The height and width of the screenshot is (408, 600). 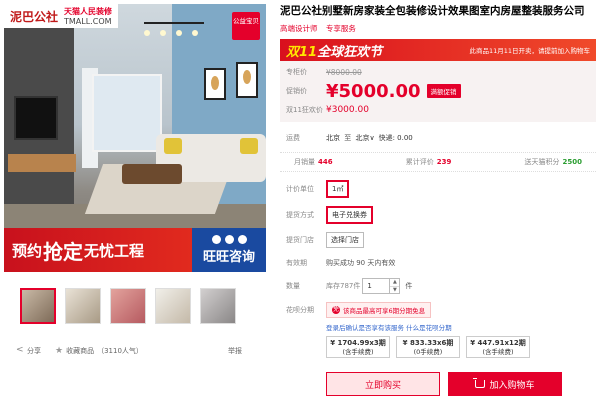 What do you see at coordinates (88, 21) in the screenshot?
I see `tmall-sub: TMALL.COM` at bounding box center [88, 21].